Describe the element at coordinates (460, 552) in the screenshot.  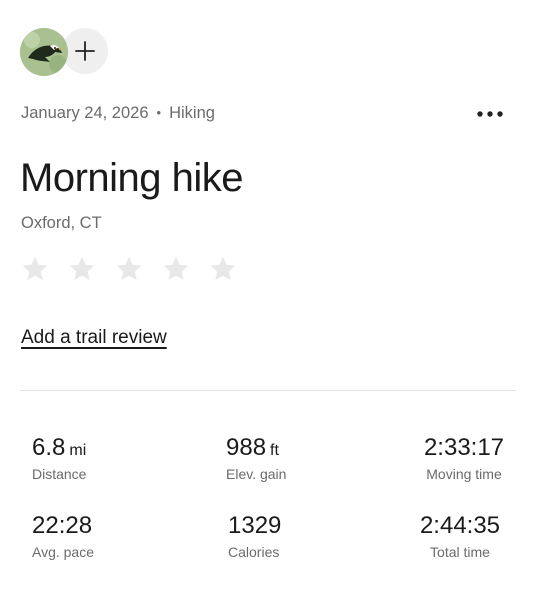
I see `stat-label: Total time` at that location.